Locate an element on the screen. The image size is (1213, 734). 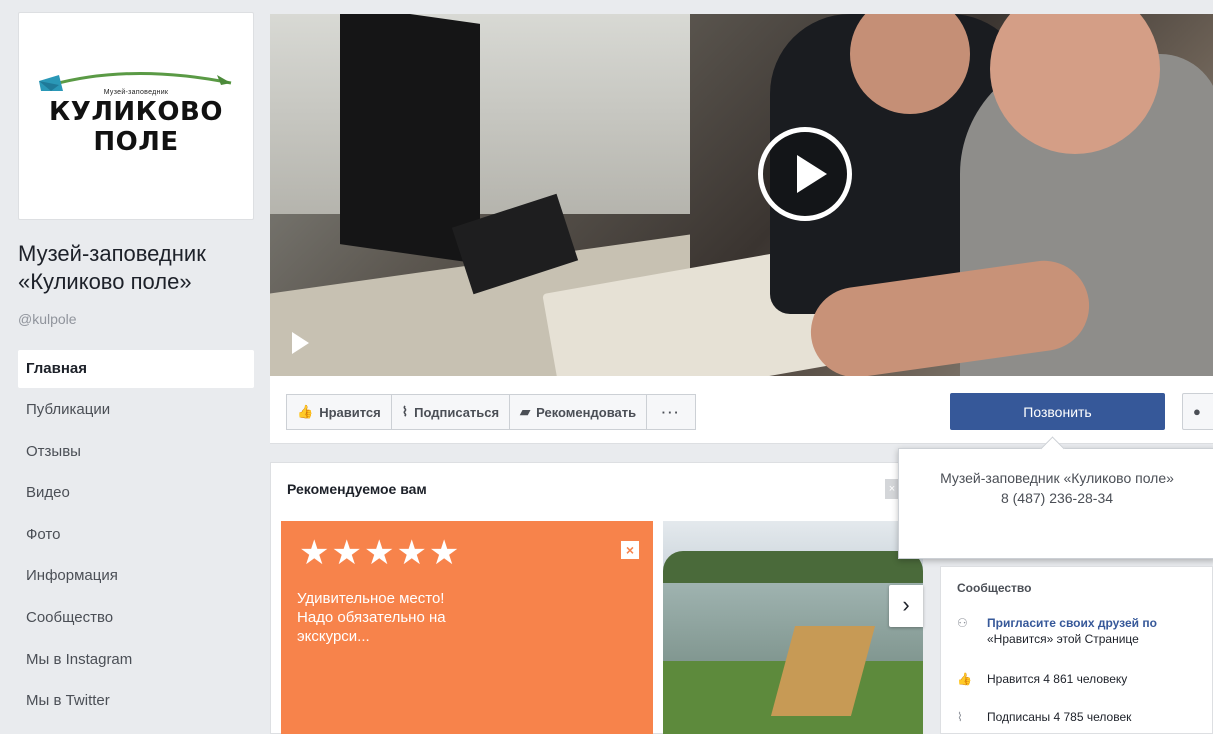
likes-count-row: 👍 Нравится 4 861 человеку is located at coordinates (1042, 679).